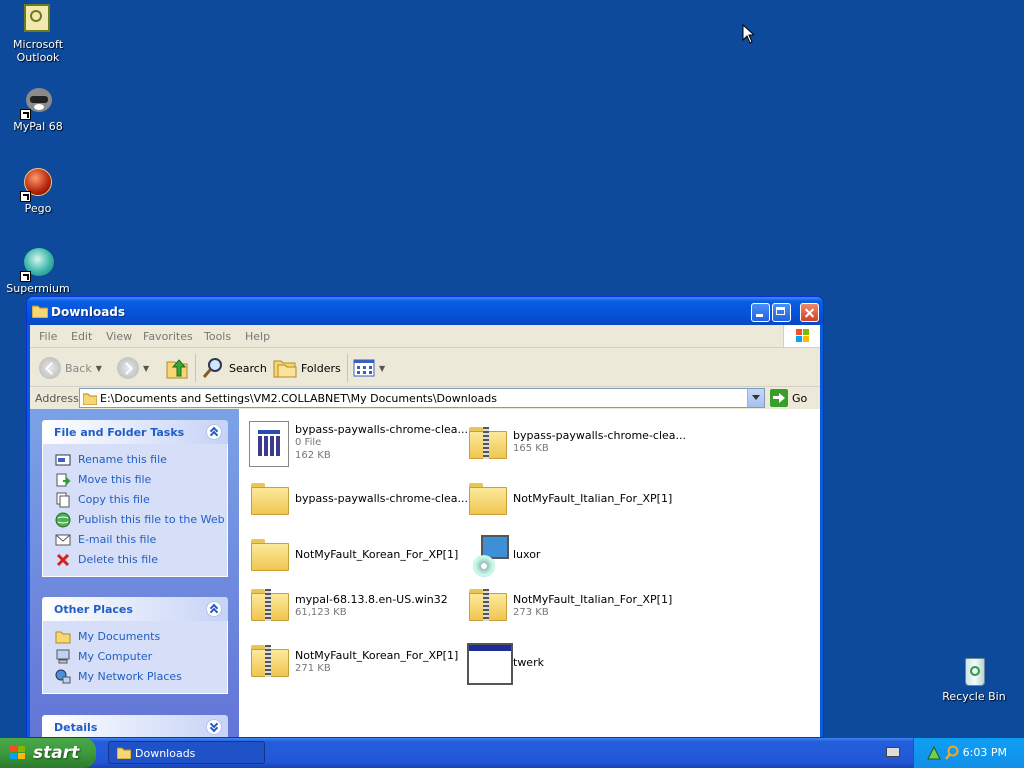 This screenshot has height=768, width=1024. I want to click on details-panel: Details, so click(135, 726).